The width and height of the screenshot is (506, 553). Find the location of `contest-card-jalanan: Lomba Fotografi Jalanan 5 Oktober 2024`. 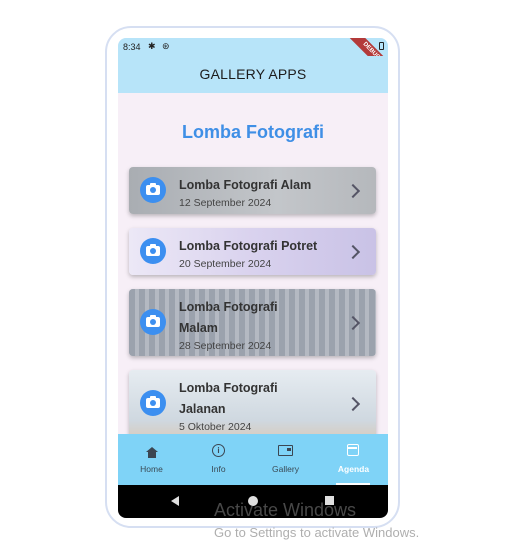

contest-card-jalanan: Lomba Fotografi Jalanan 5 Oktober 2024 is located at coordinates (252, 402).